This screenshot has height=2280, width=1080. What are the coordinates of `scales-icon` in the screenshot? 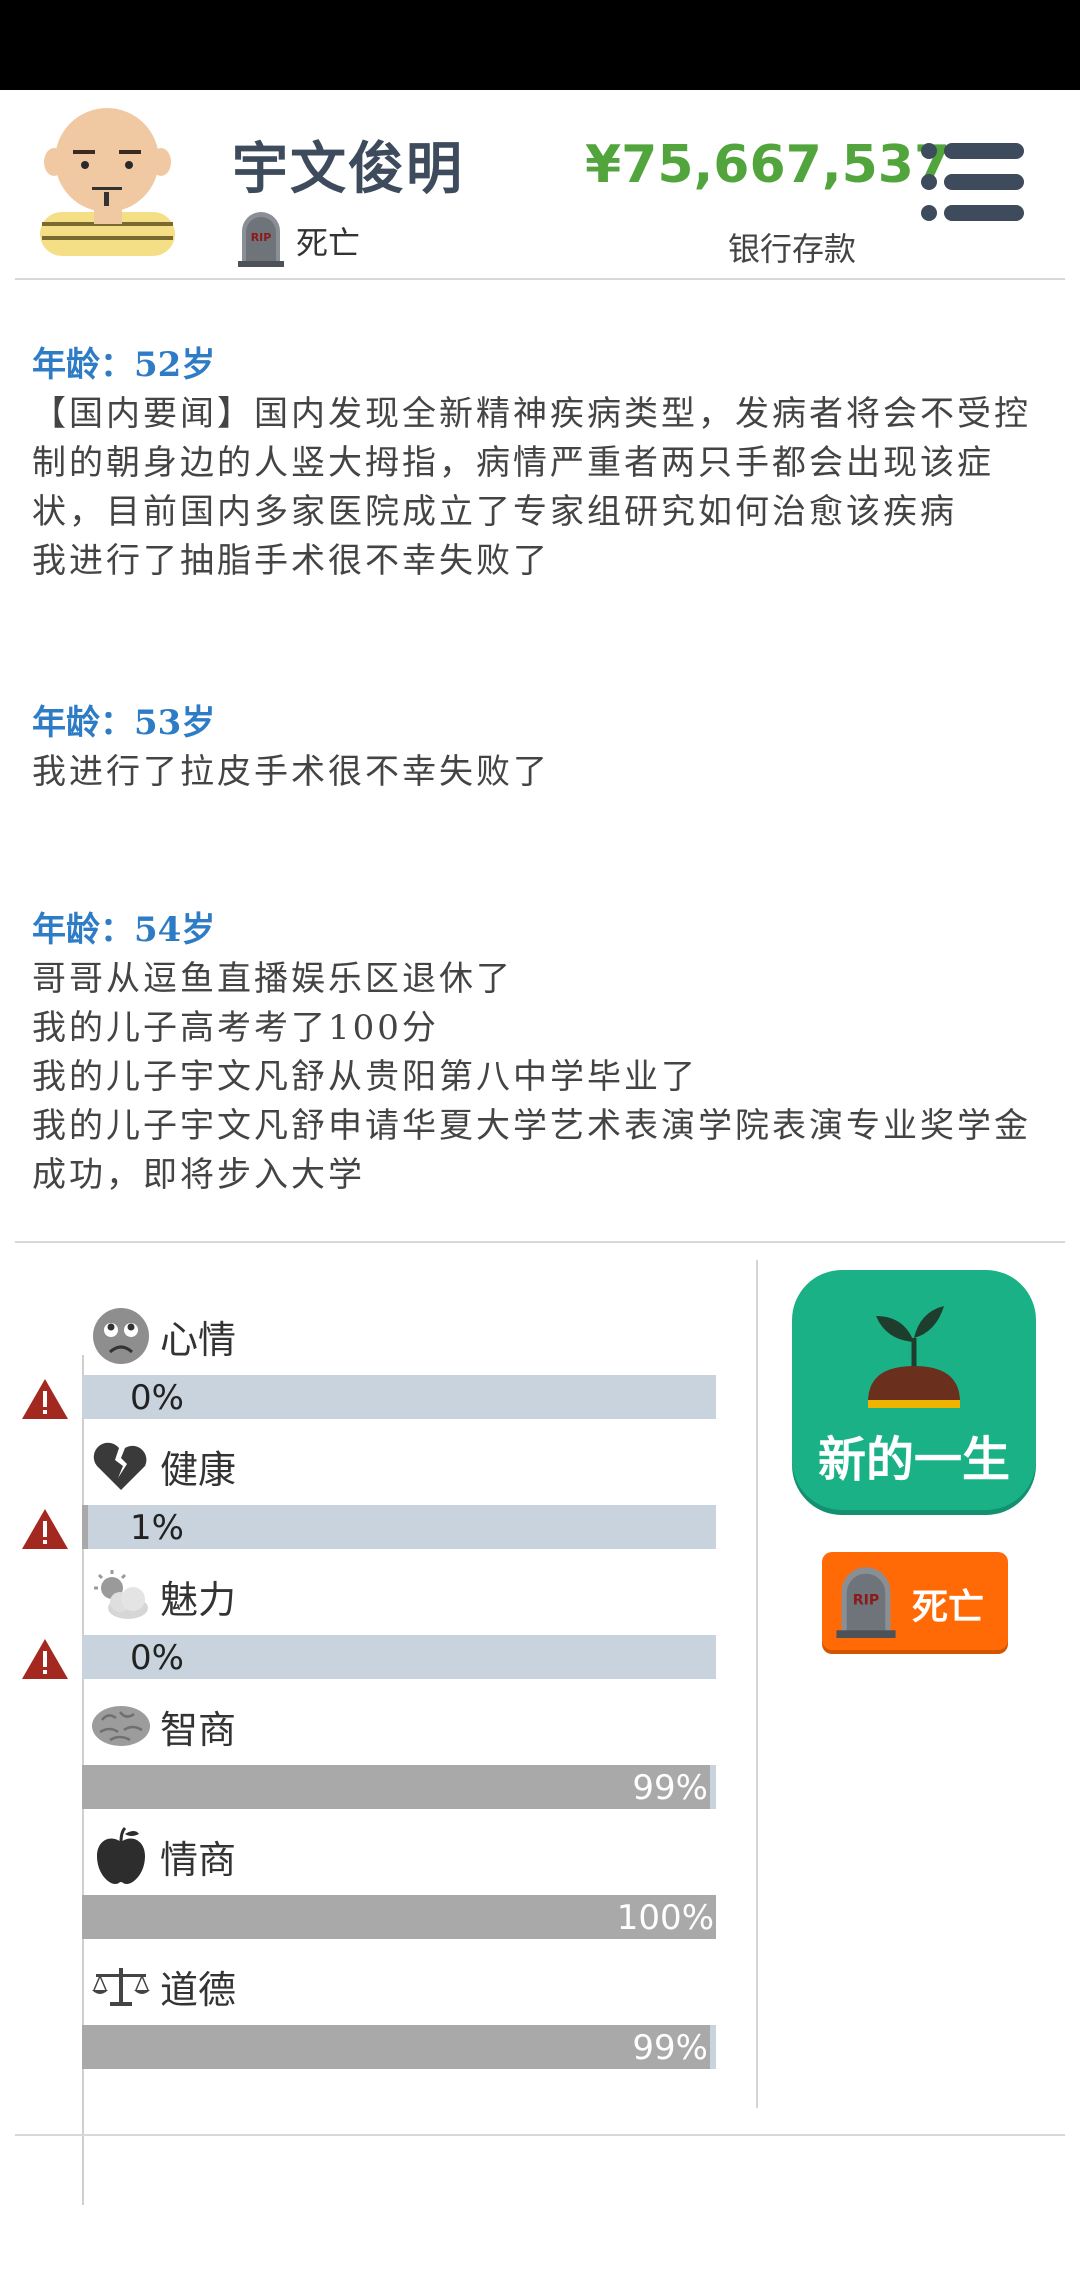 It's located at (121, 1986).